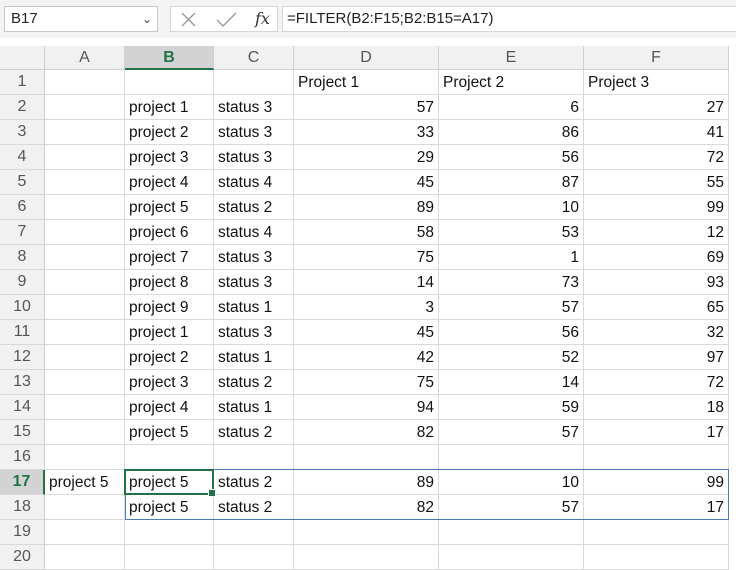 The image size is (736, 570). Describe the element at coordinates (22, 58) in the screenshot. I see `select-all-corner` at that location.